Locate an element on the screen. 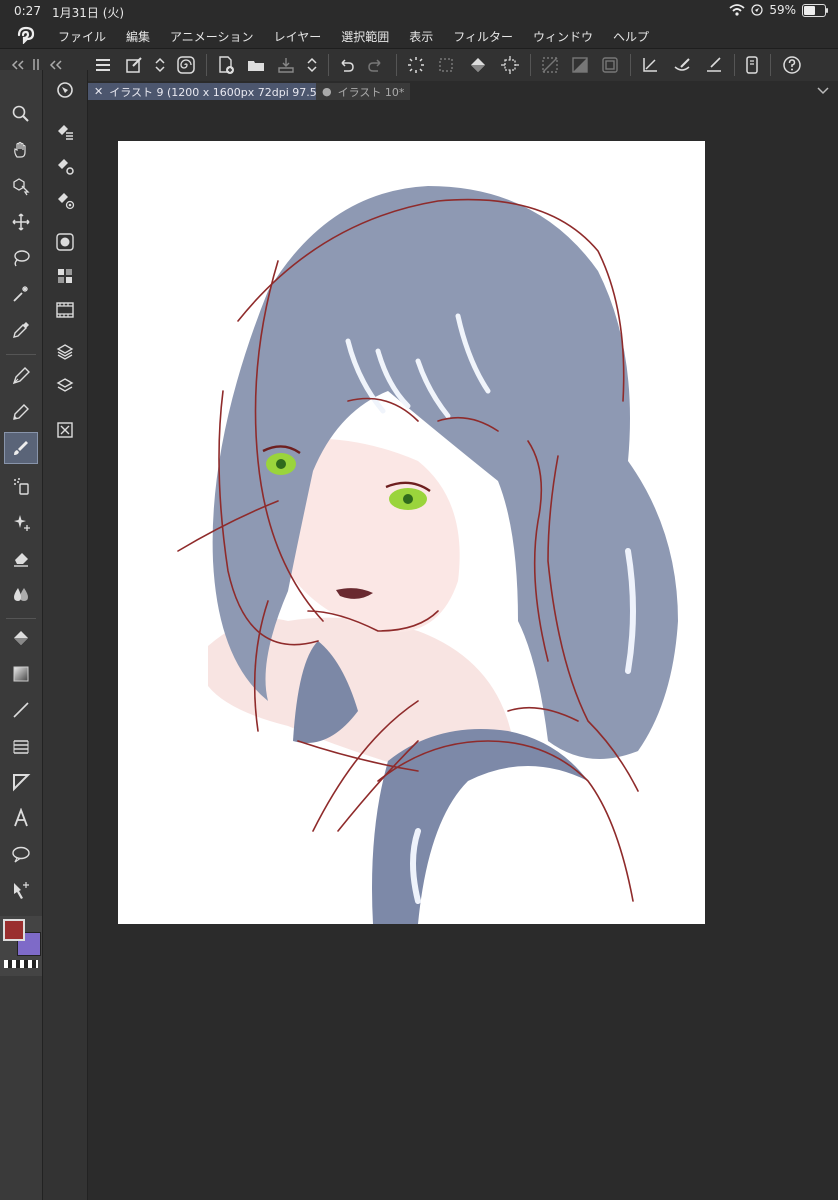 This screenshot has width=838, height=1200. magic-wand-icon is located at coordinates (21, 294).